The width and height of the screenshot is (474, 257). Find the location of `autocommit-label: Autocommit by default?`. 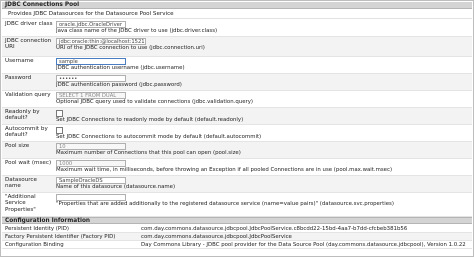

autocommit-label: Autocommit by default? is located at coordinates (26, 132).